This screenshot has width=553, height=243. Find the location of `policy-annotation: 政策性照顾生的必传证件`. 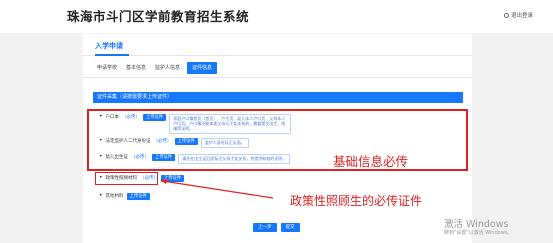

policy-annotation: 政策性照顾生的必传证件 is located at coordinates (356, 201).